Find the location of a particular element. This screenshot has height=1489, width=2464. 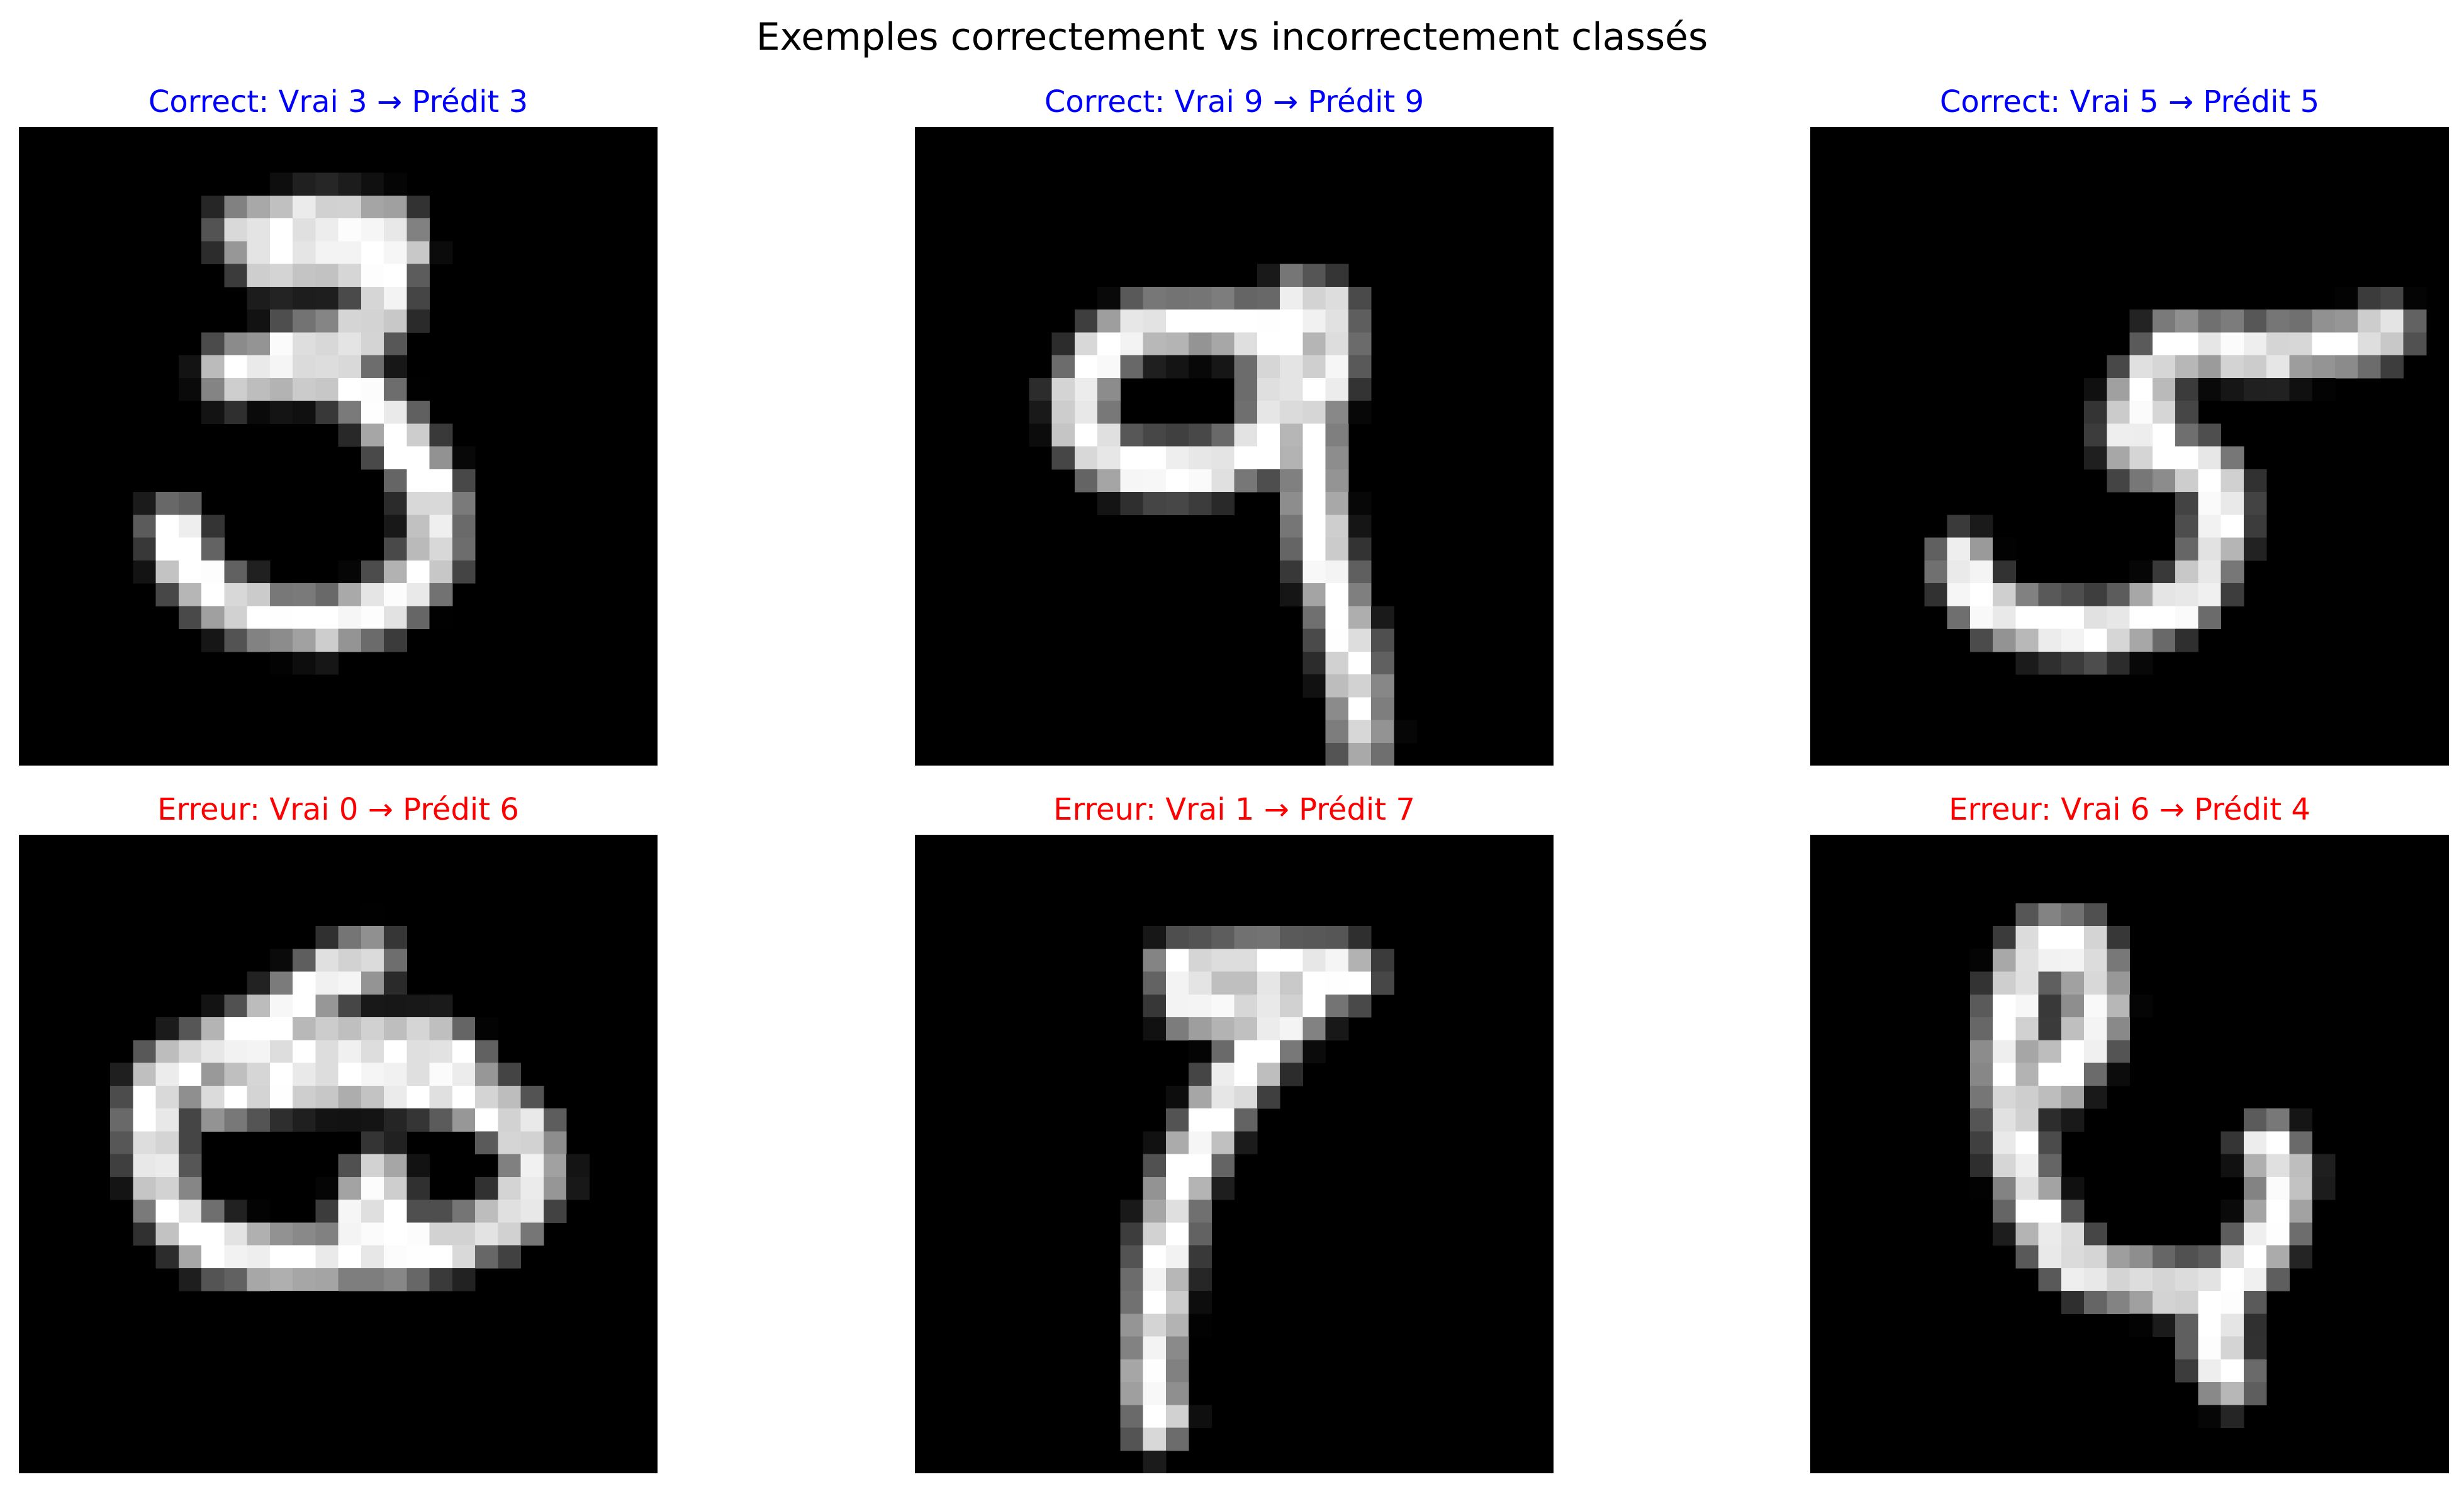

digit-pixel-grid is located at coordinates (2152, 1166).